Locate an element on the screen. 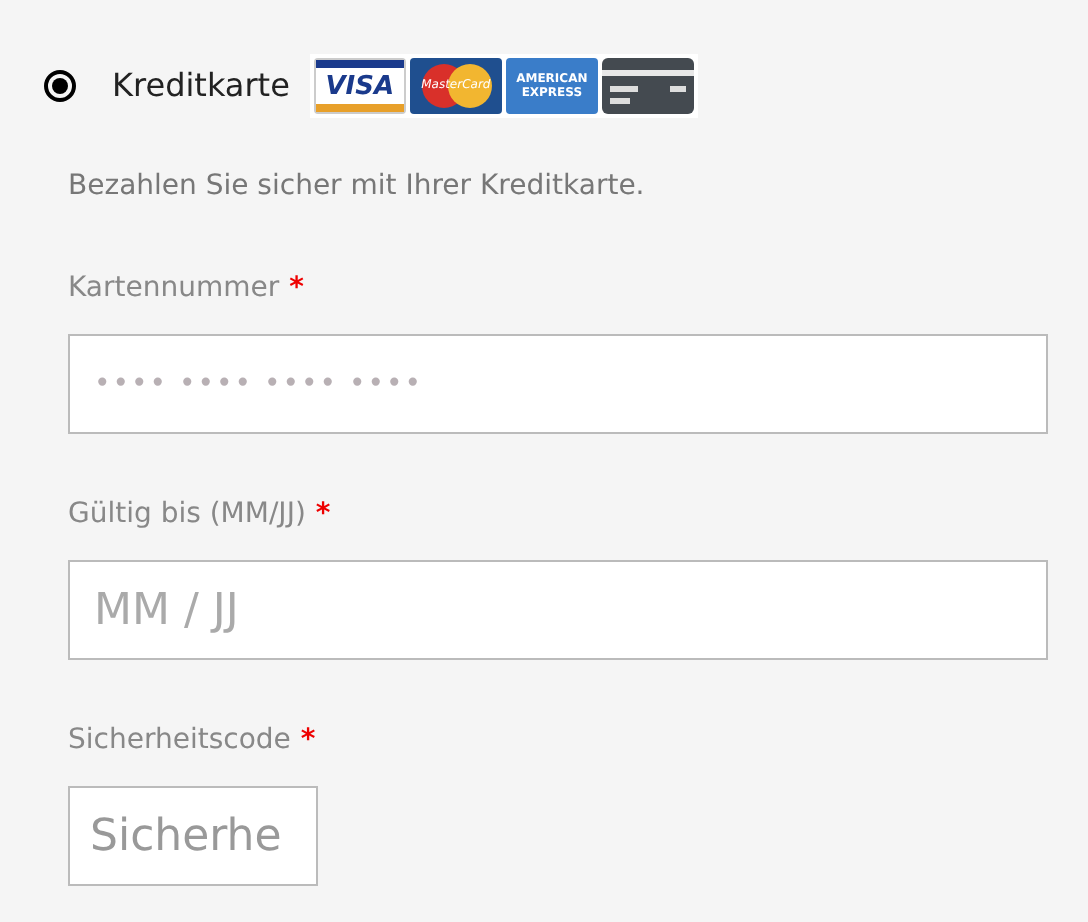 Image resolution: width=1088 pixels, height=922 pixels. input-field: MM / JJ is located at coordinates (558, 610).